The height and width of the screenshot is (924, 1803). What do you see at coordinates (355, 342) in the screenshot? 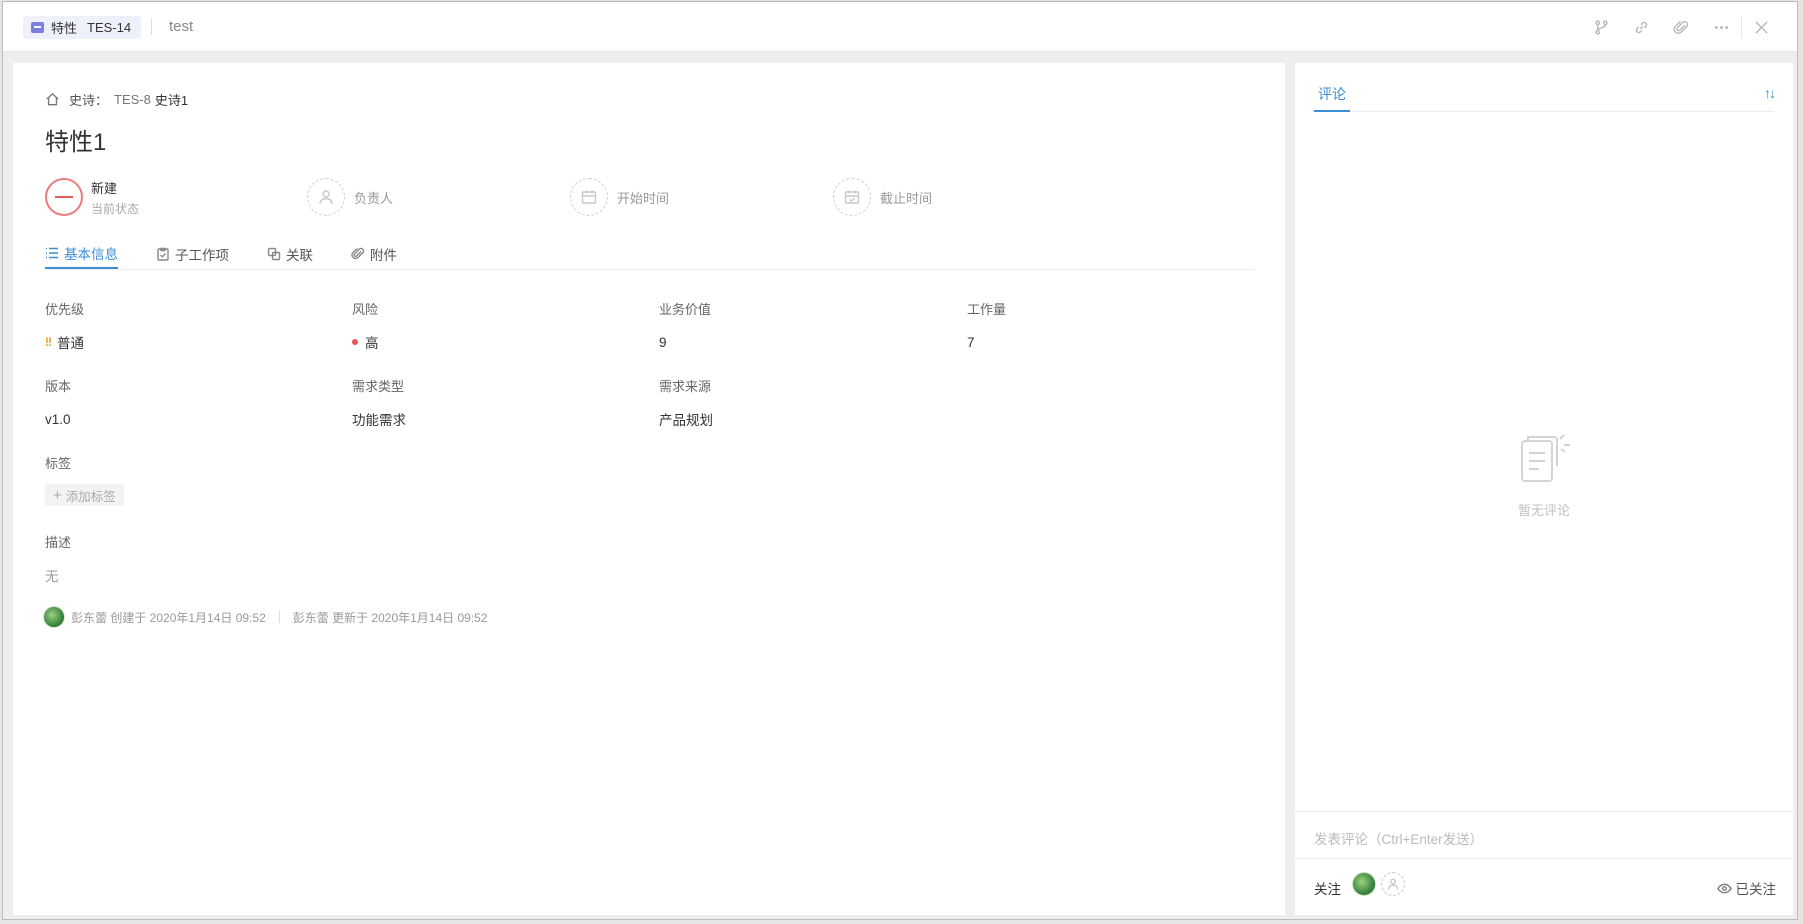
I see `risk-dot-icon` at bounding box center [355, 342].